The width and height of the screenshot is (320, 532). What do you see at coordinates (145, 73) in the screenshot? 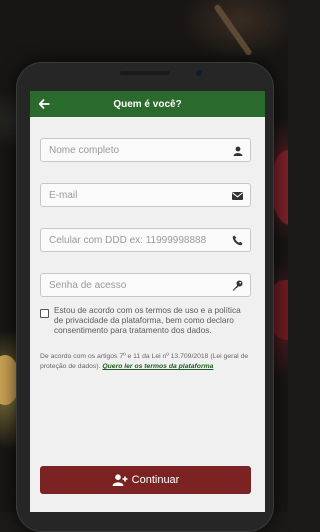
I see `phone-speaker` at bounding box center [145, 73].